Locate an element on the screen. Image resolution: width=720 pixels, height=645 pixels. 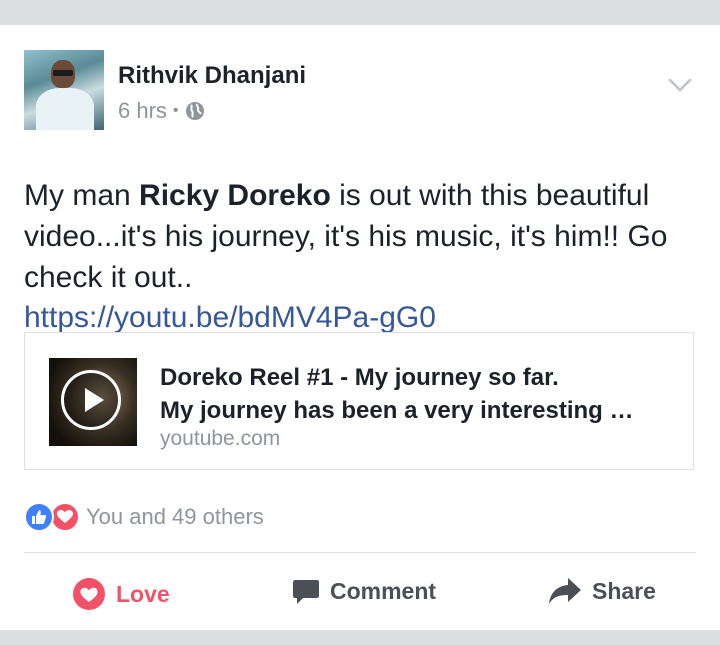
play-icon is located at coordinates (91, 400).